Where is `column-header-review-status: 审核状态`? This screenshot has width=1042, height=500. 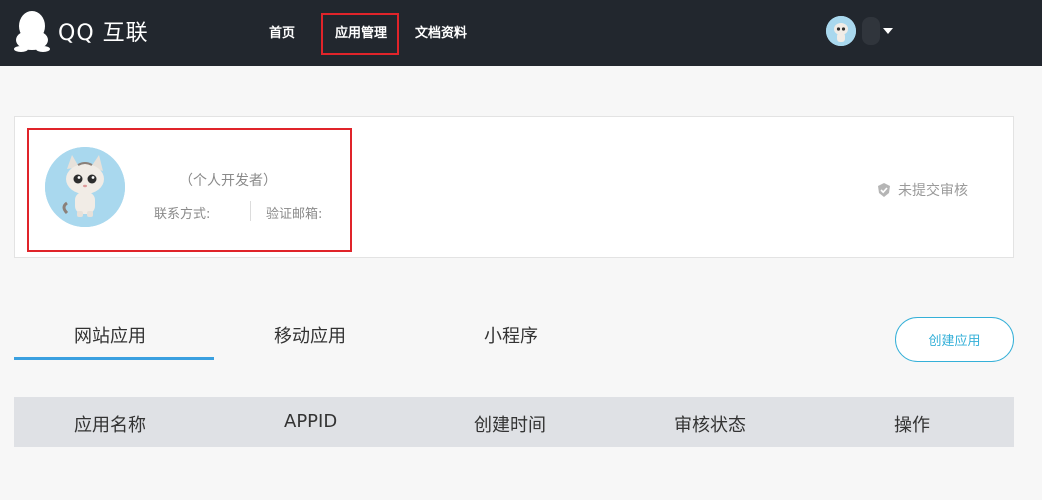
column-header-review-status: 审核状态 is located at coordinates (710, 425).